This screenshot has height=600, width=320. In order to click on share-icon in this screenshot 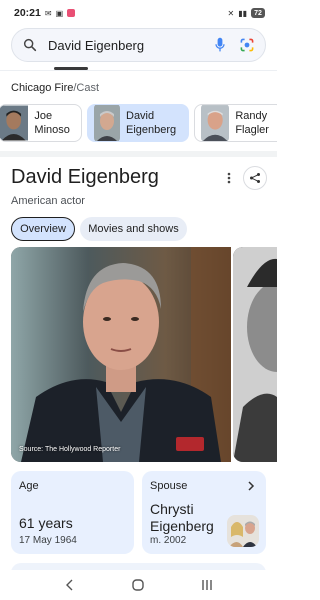, I will do `click(255, 178)`.